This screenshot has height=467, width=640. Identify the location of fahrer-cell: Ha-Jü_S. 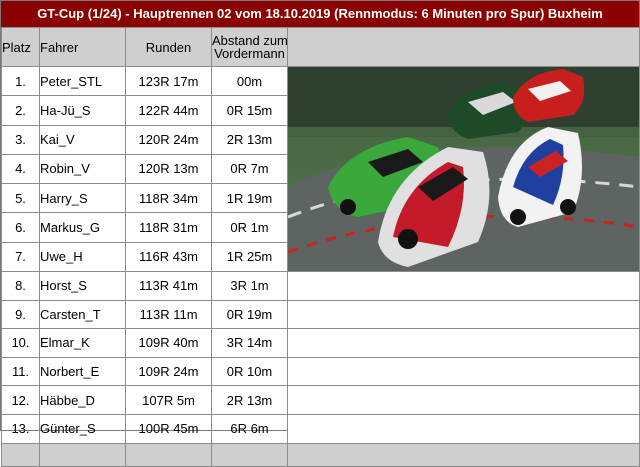
(82, 110).